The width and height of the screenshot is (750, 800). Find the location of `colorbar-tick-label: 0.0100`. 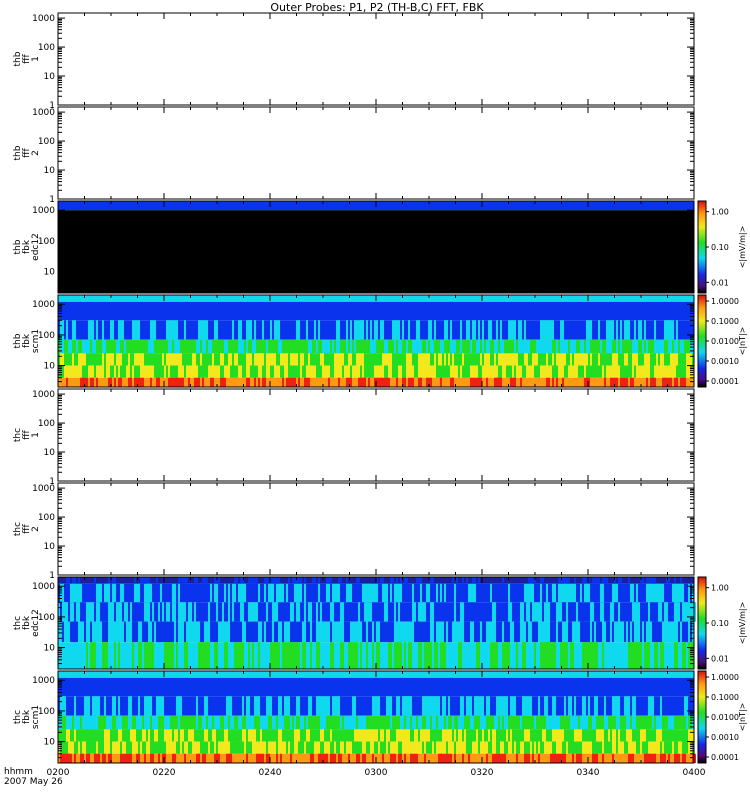

colorbar-tick-label: 0.0100 is located at coordinates (725, 717).